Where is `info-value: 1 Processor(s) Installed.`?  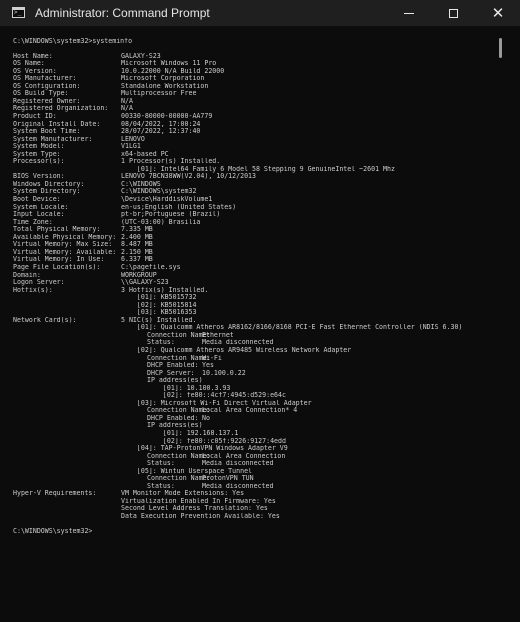 info-value: 1 Processor(s) Installed. is located at coordinates (171, 162).